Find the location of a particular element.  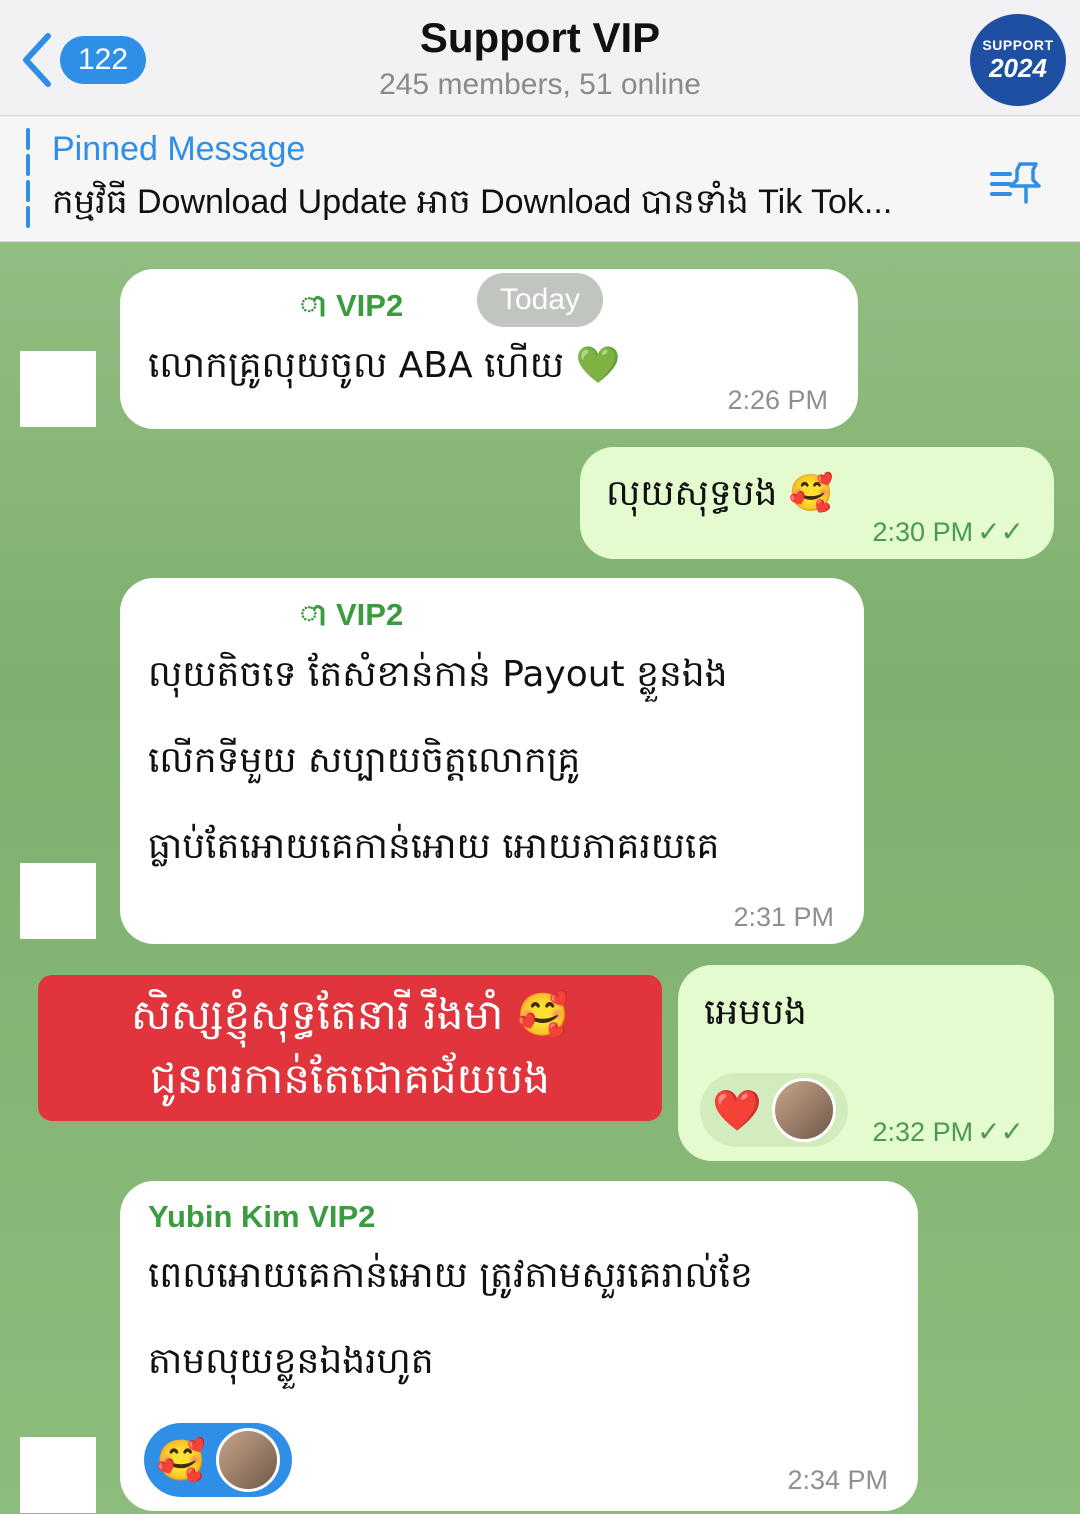

message-time: 2:26 PM is located at coordinates (777, 400).